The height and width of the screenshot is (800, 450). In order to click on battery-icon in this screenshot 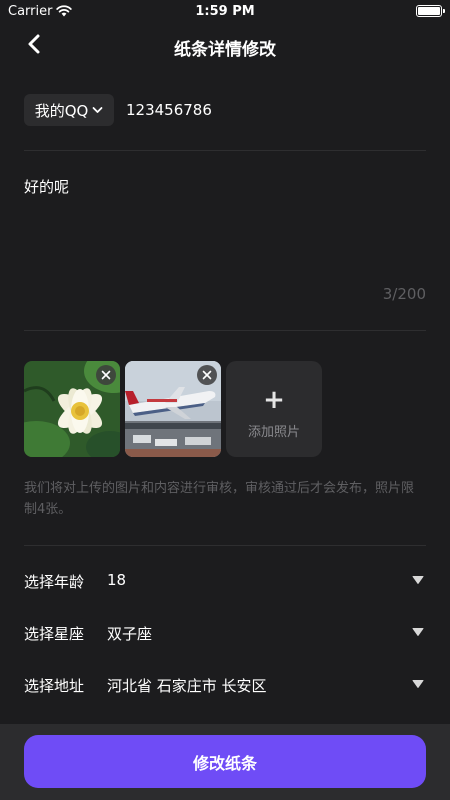, I will do `click(430, 11)`.